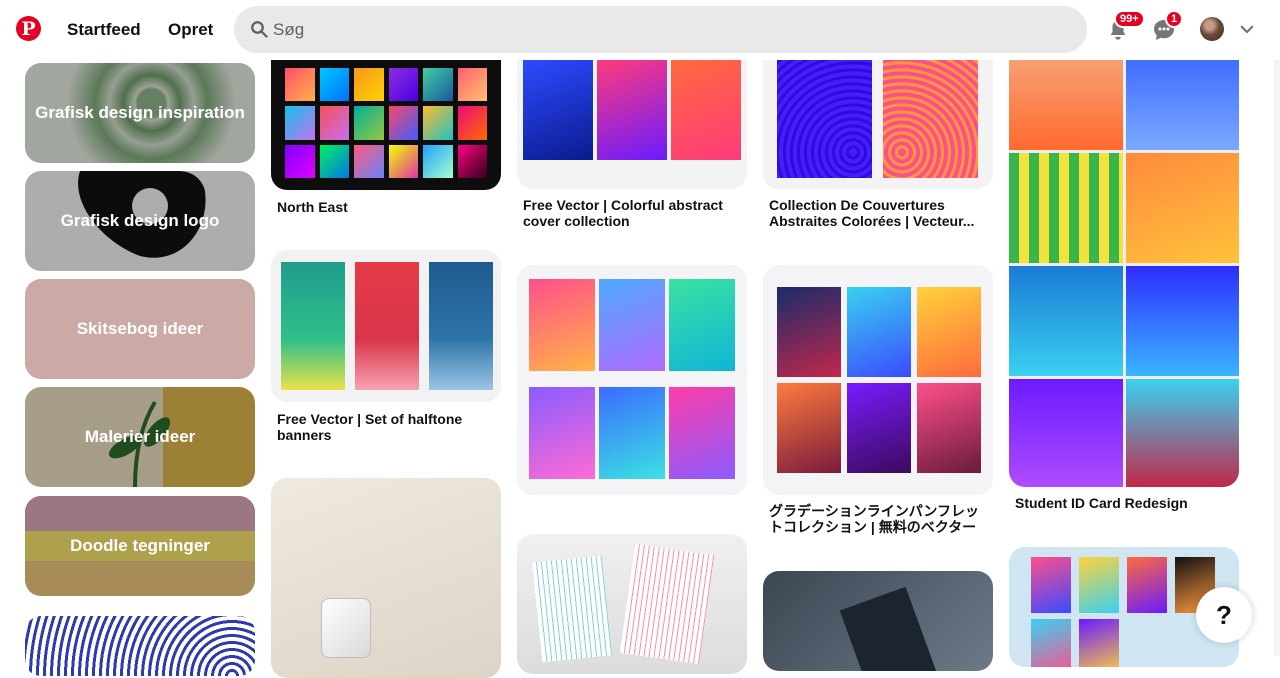 The image size is (1280, 678). Describe the element at coordinates (346, 628) in the screenshot. I see `sim-chip-image` at that location.